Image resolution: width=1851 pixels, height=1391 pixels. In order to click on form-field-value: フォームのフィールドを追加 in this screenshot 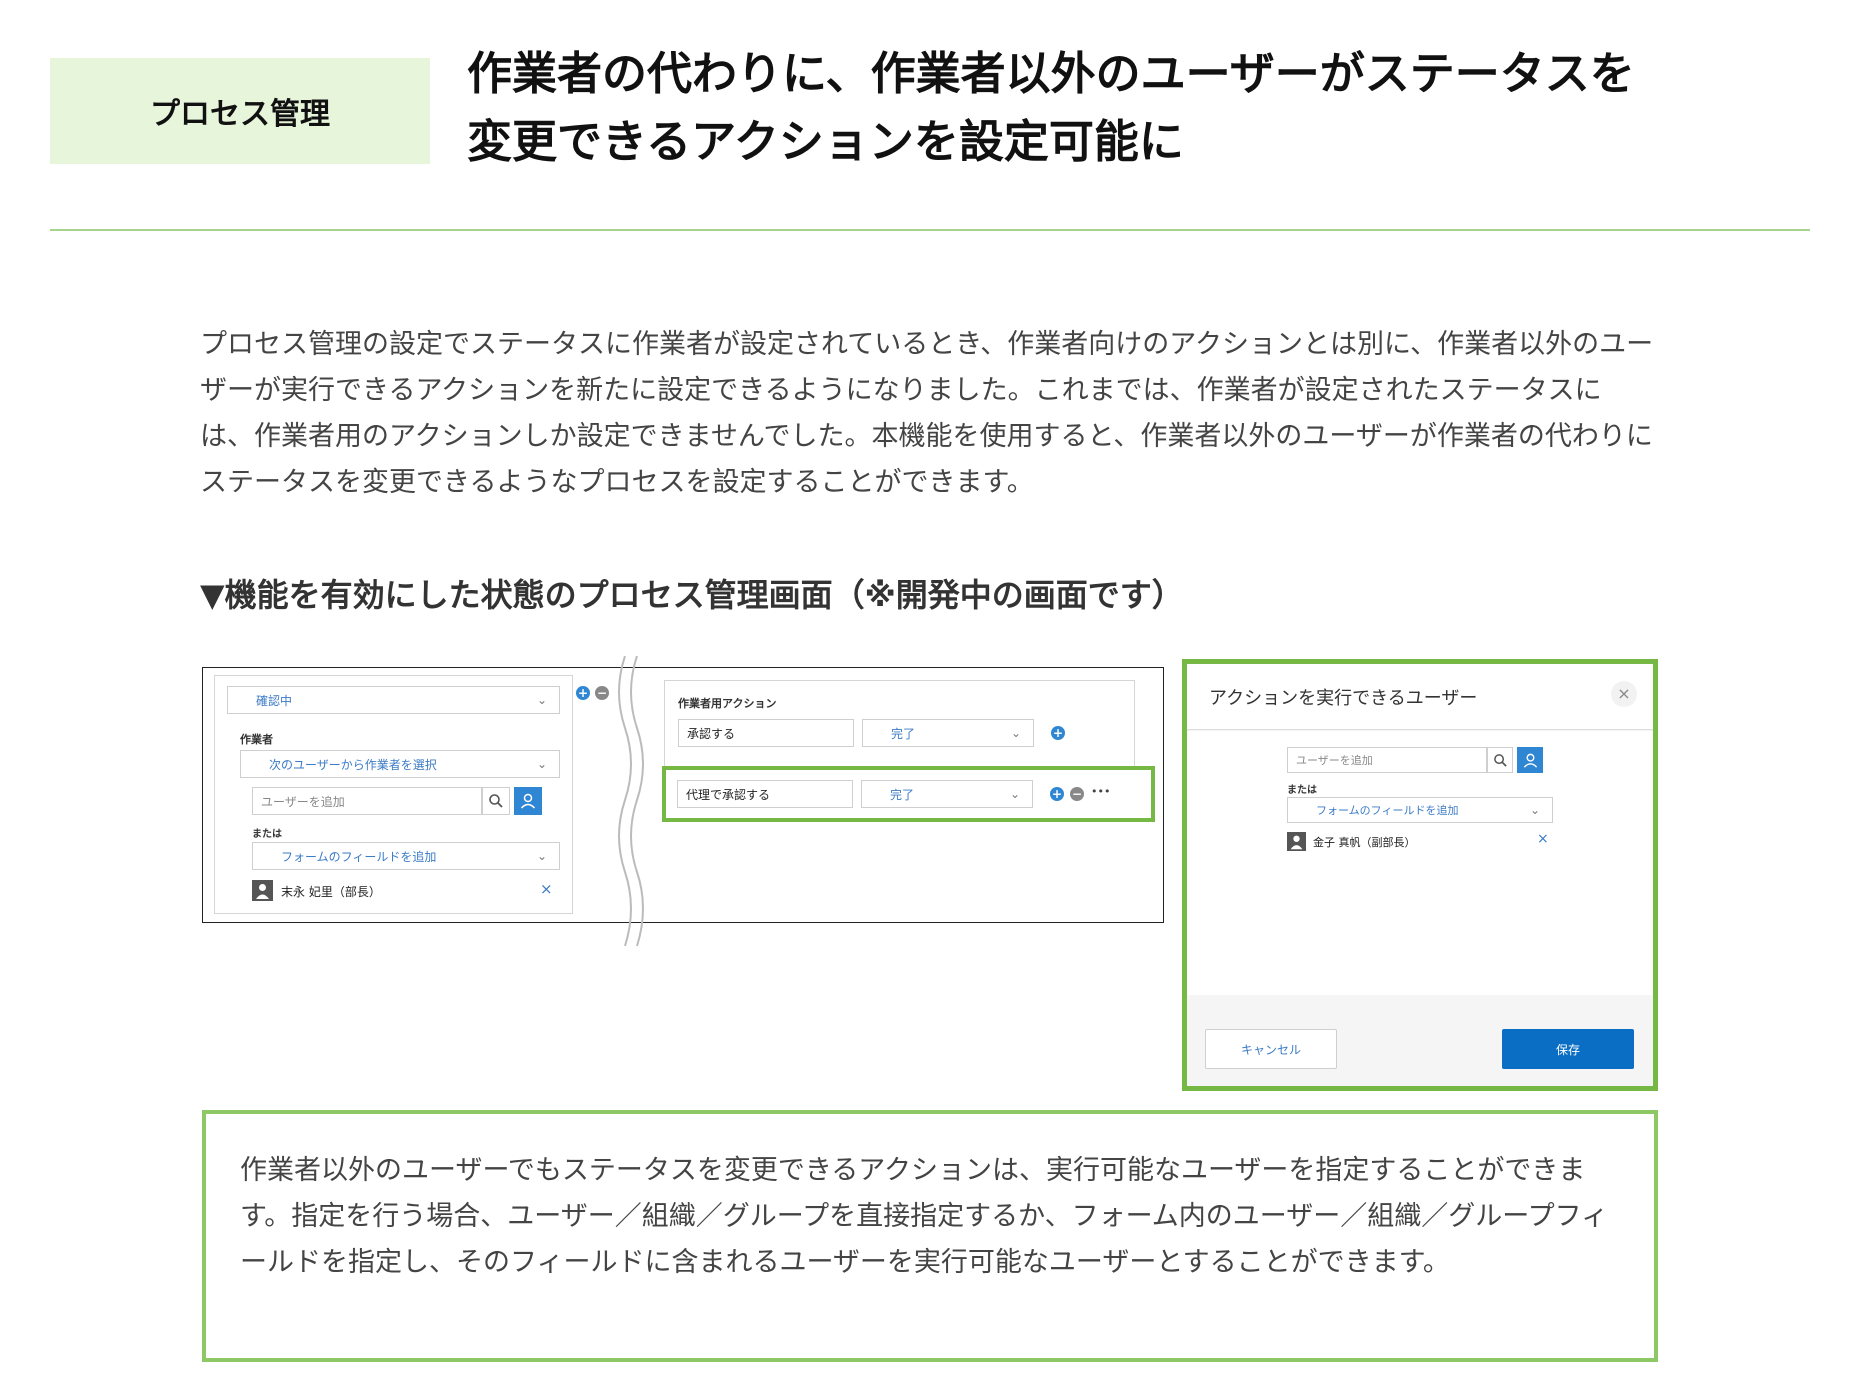, I will do `click(359, 856)`.